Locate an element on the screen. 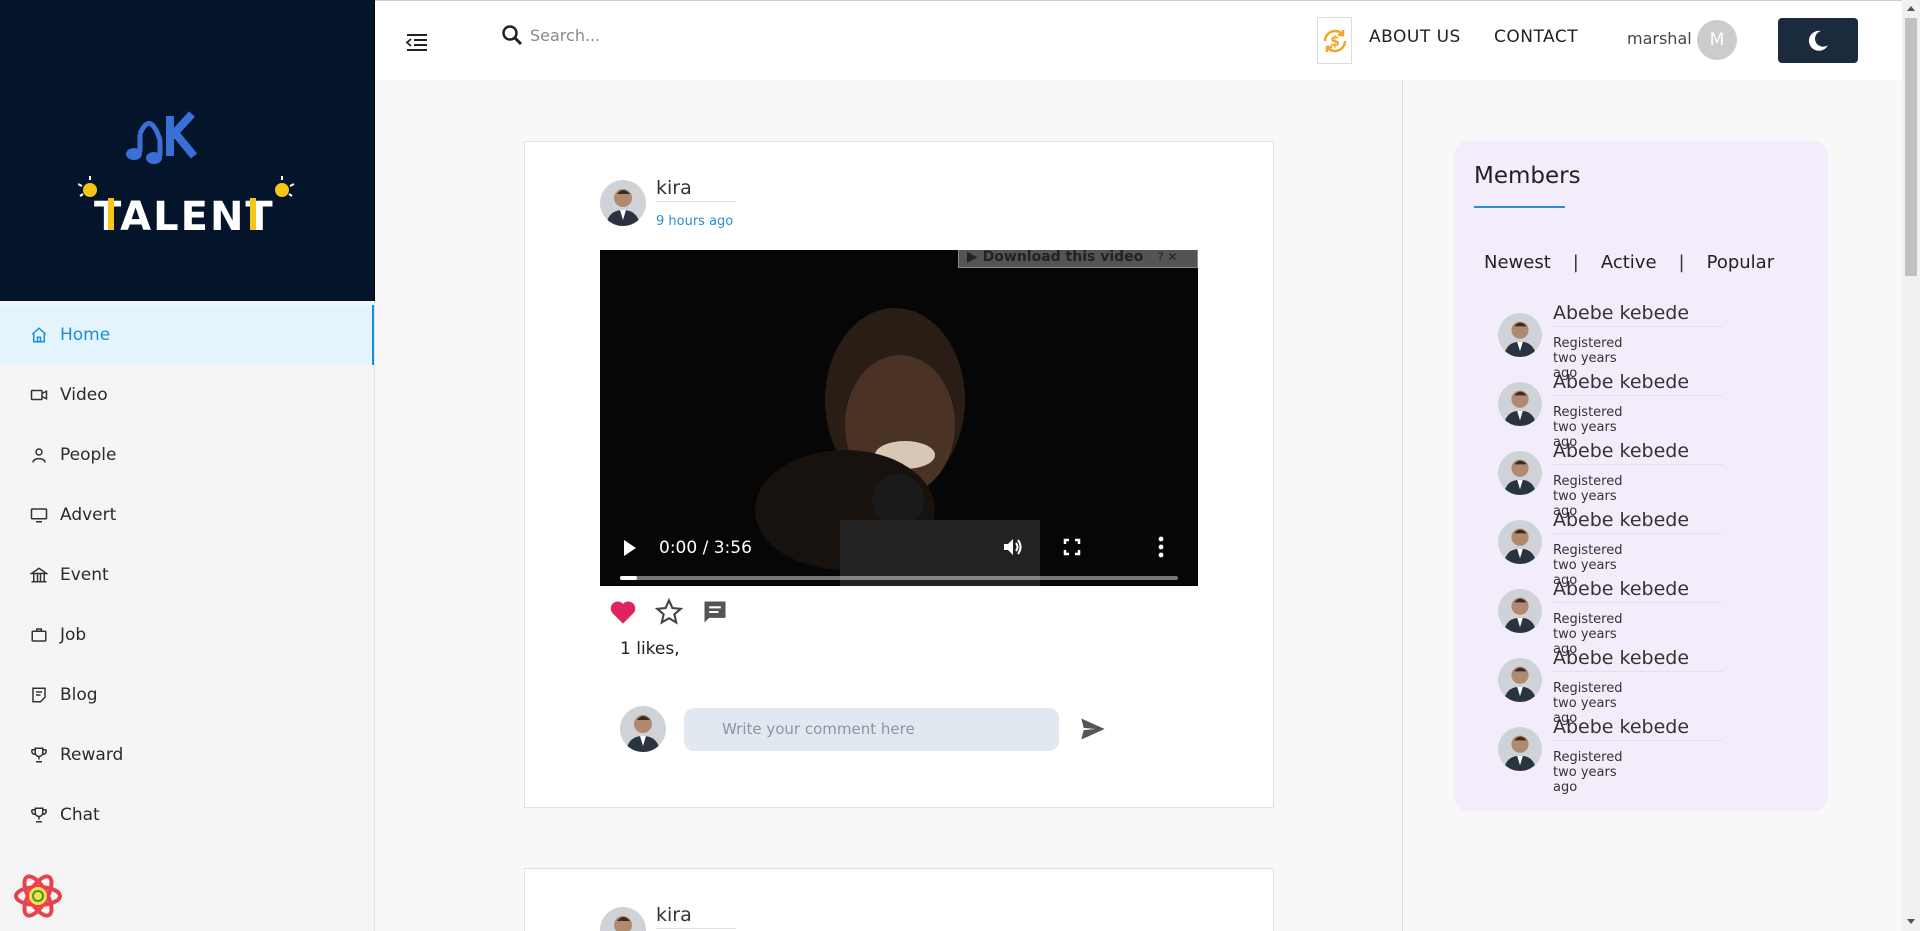 The height and width of the screenshot is (931, 1920). home-icon is located at coordinates (39, 335).